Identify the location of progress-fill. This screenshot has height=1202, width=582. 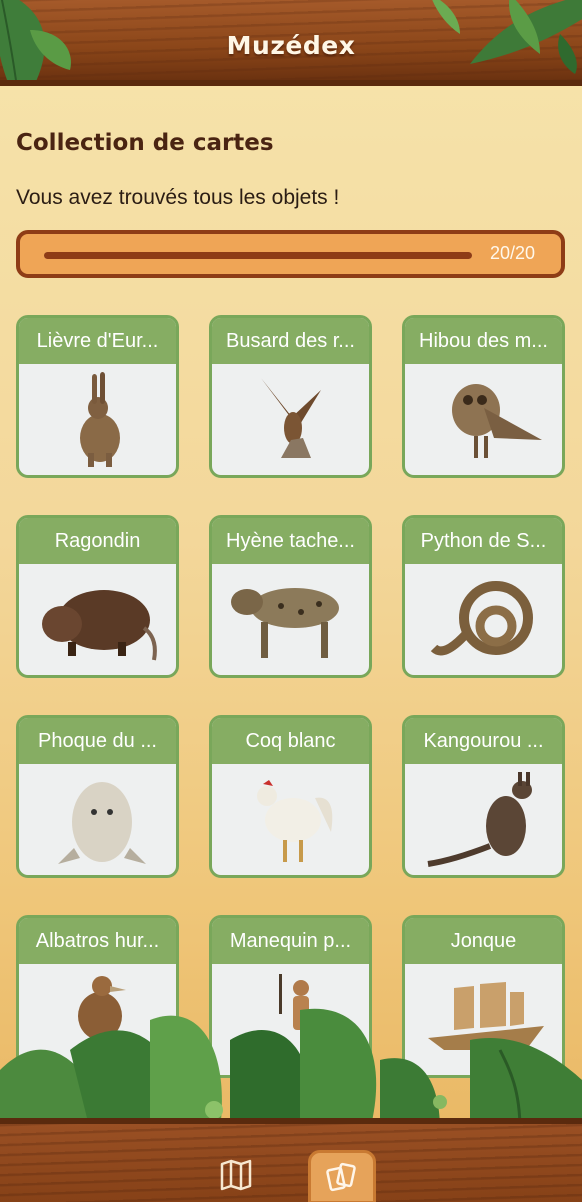
(258, 255).